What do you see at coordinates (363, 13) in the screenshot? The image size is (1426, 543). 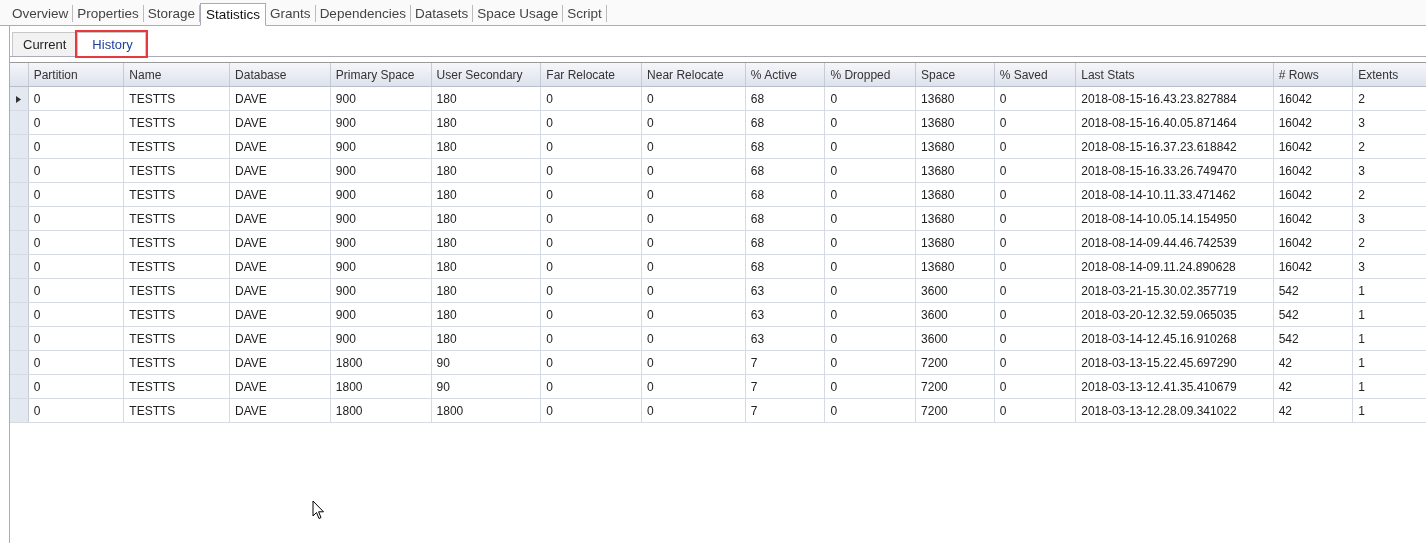 I see `tab: Dependencies` at bounding box center [363, 13].